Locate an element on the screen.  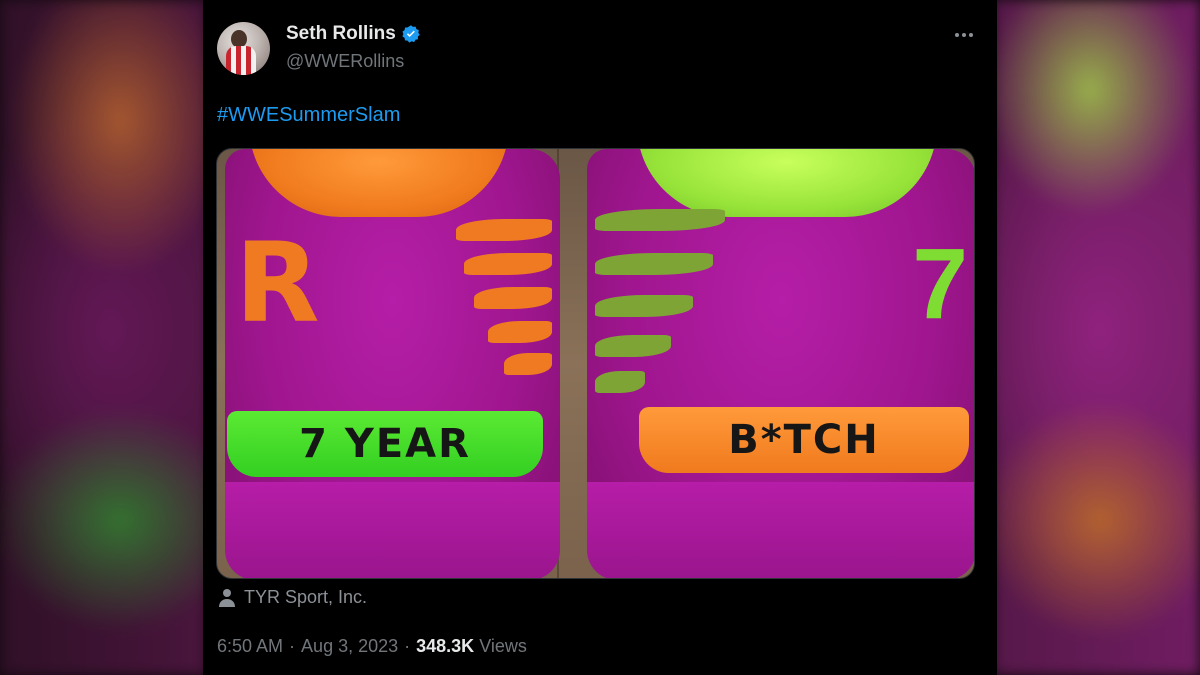
views-count: 348.3K is located at coordinates (445, 646).